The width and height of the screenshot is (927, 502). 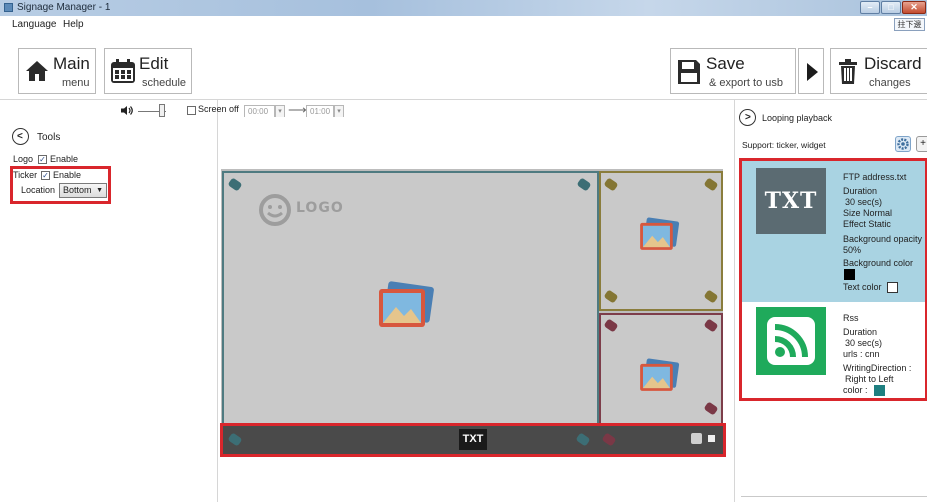 What do you see at coordinates (921, 144) in the screenshot?
I see `add-item-button: +` at bounding box center [921, 144].